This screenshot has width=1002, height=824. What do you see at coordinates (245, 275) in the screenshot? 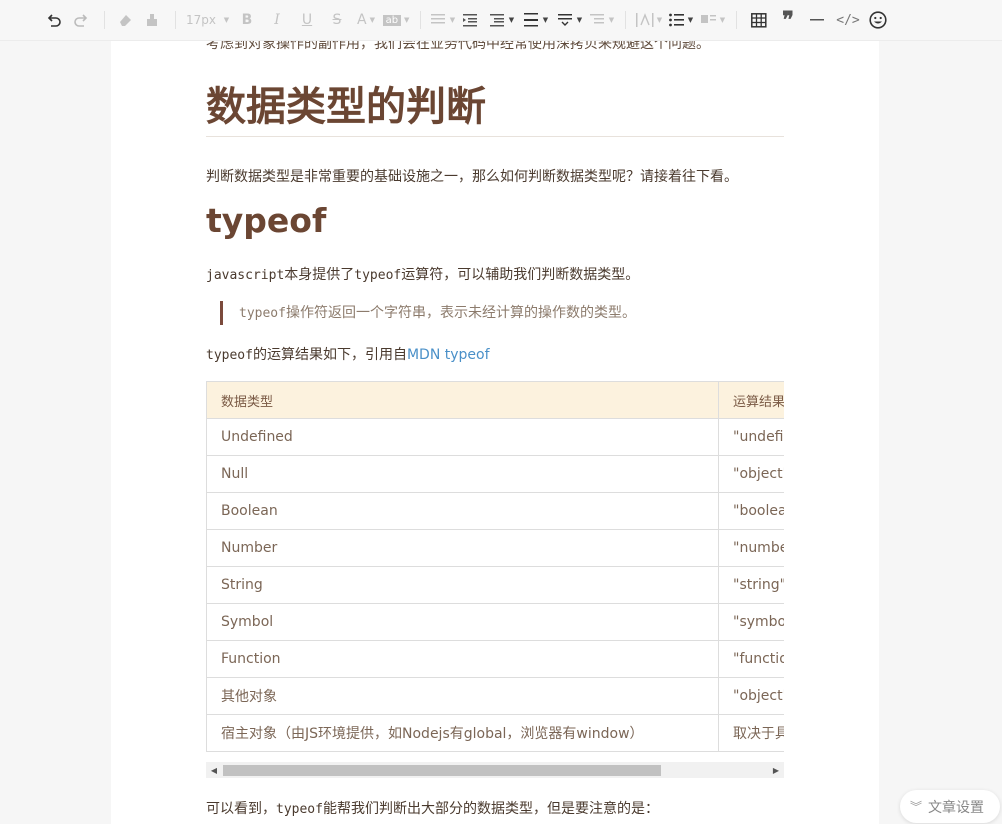
I see `inline-code: javascript` at bounding box center [245, 275].